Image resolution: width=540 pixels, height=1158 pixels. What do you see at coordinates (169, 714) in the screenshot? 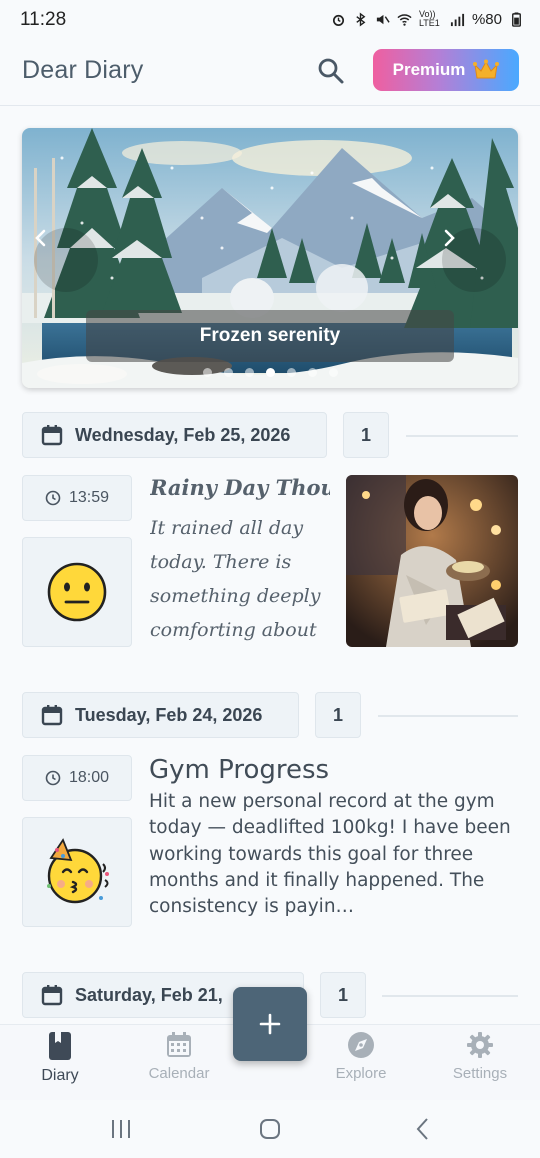
I see `date-label: Tuesday, Feb 24, 2026` at bounding box center [169, 714].